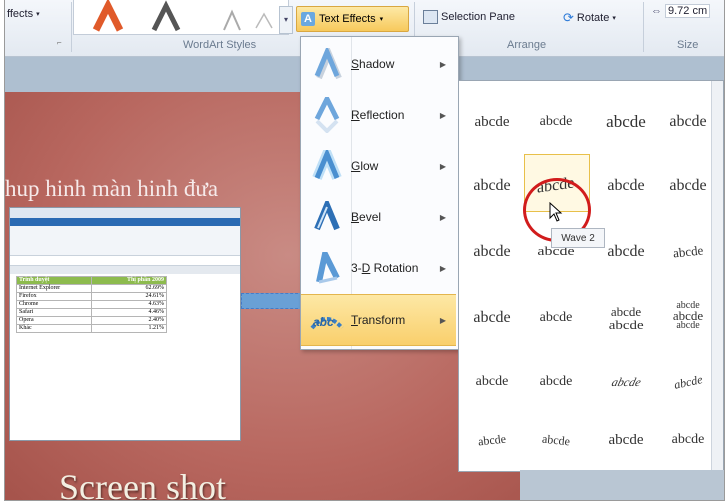 This screenshot has width=727, height=504. Describe the element at coordinates (373, 64) in the screenshot. I see `menu-item-label: Shadow` at that location.